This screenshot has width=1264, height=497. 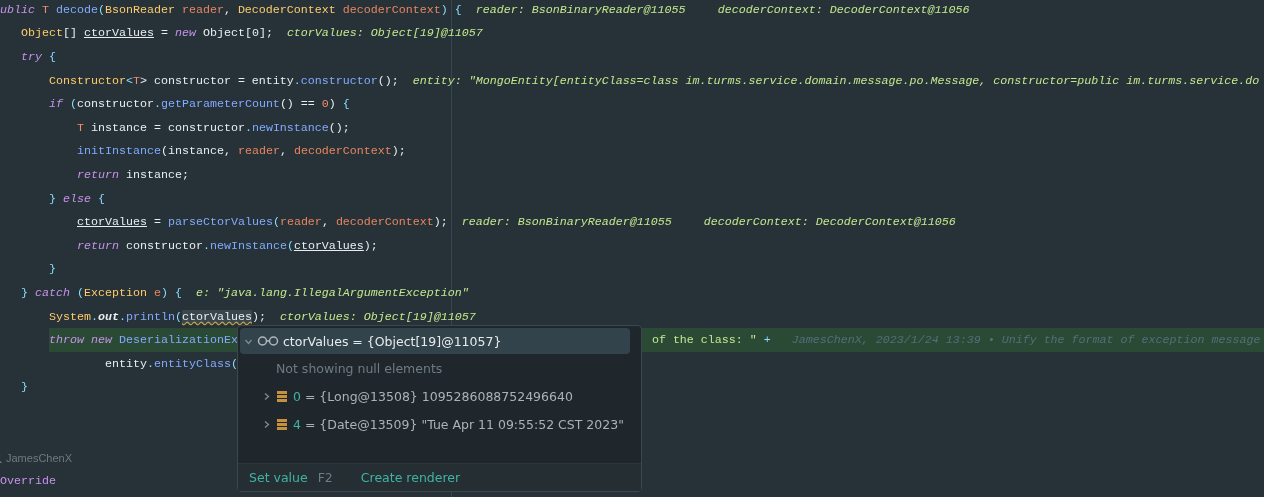 I want to click on inline-value-hint: e: "java.lang.IllegalArgumentException", so click(x=332, y=292).